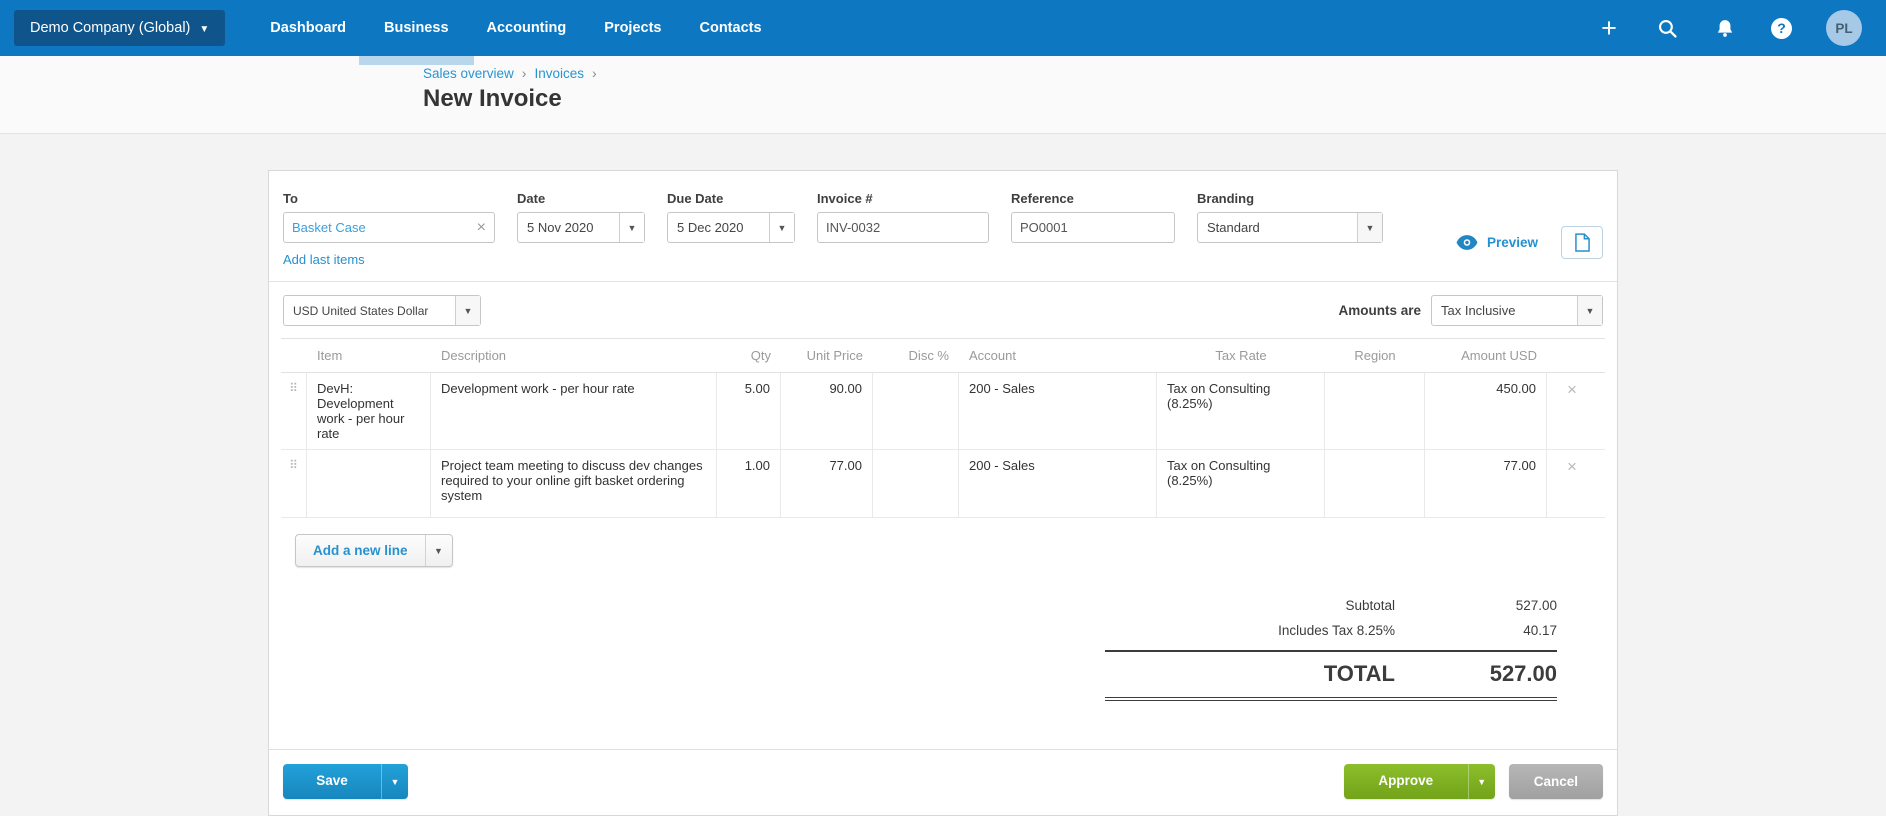 The width and height of the screenshot is (1886, 816). I want to click on cell-qty: 1.00, so click(749, 483).